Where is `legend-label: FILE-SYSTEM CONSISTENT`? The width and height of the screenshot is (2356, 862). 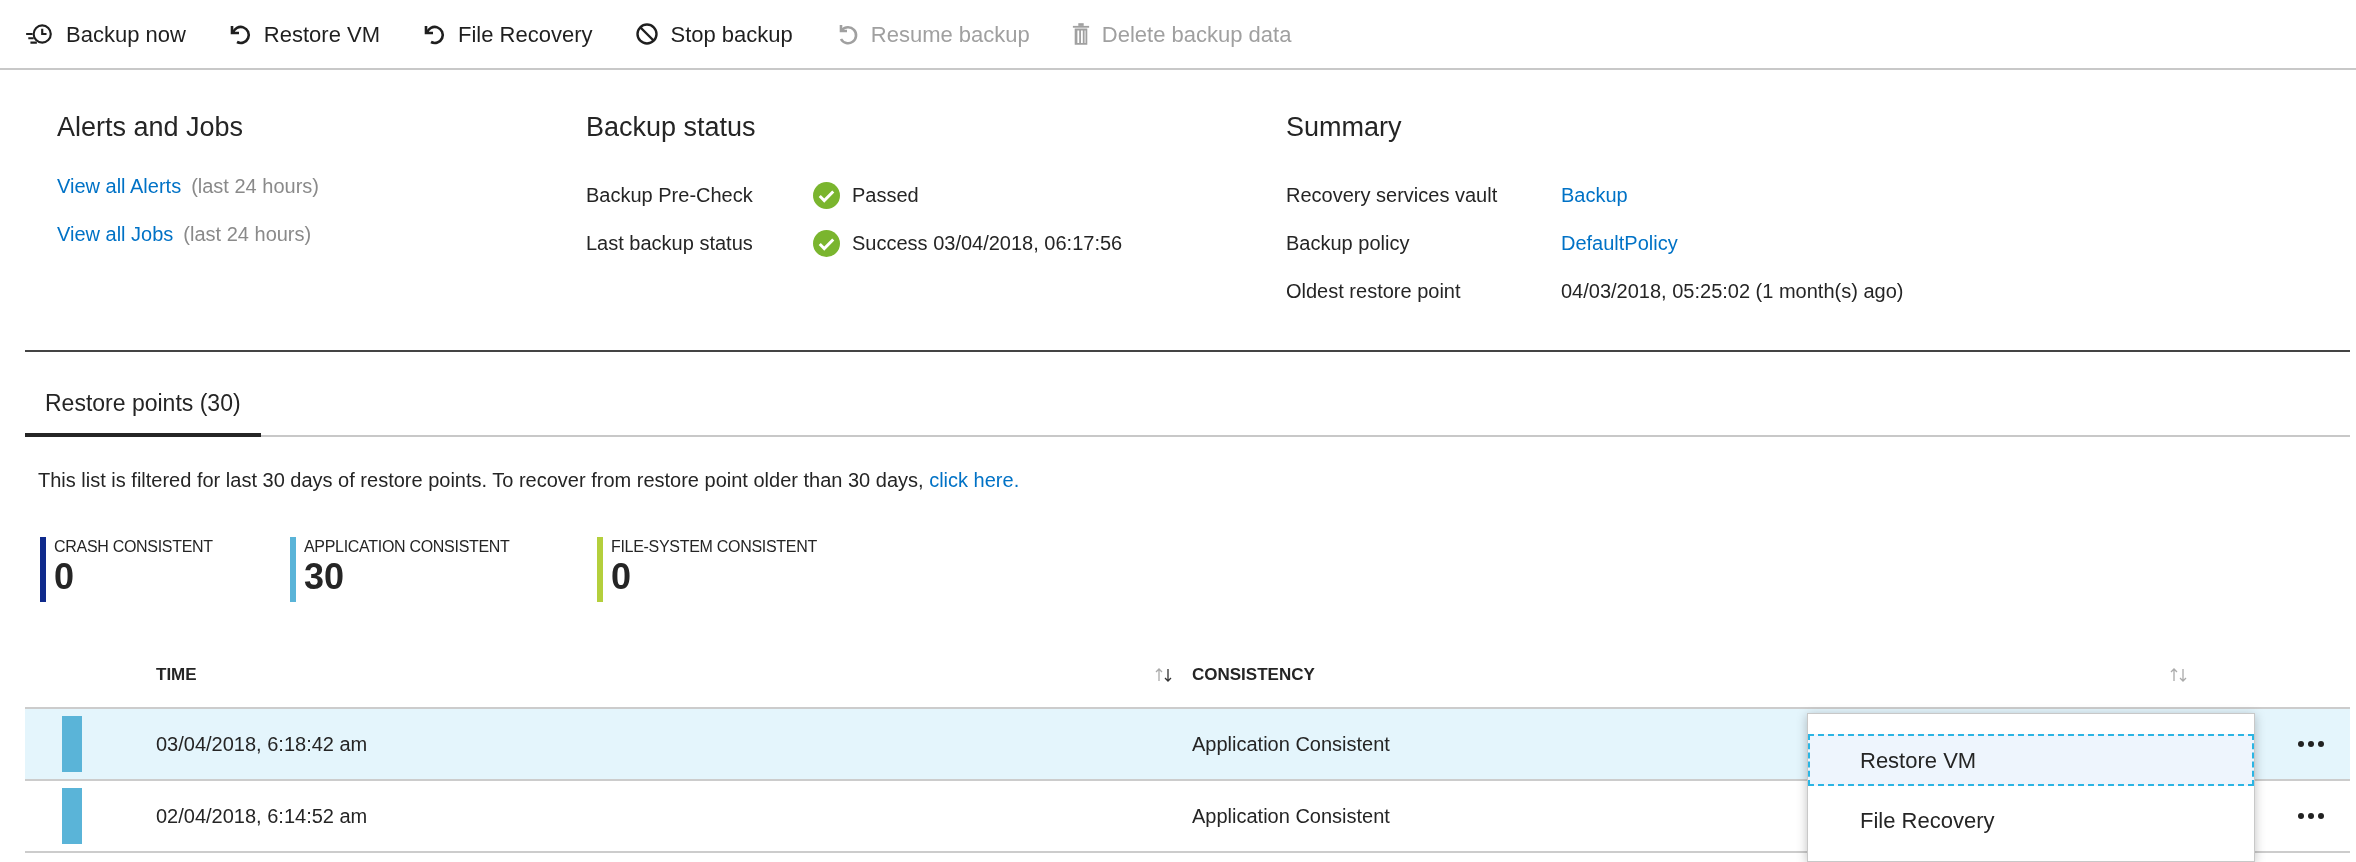 legend-label: FILE-SYSTEM CONSISTENT is located at coordinates (714, 546).